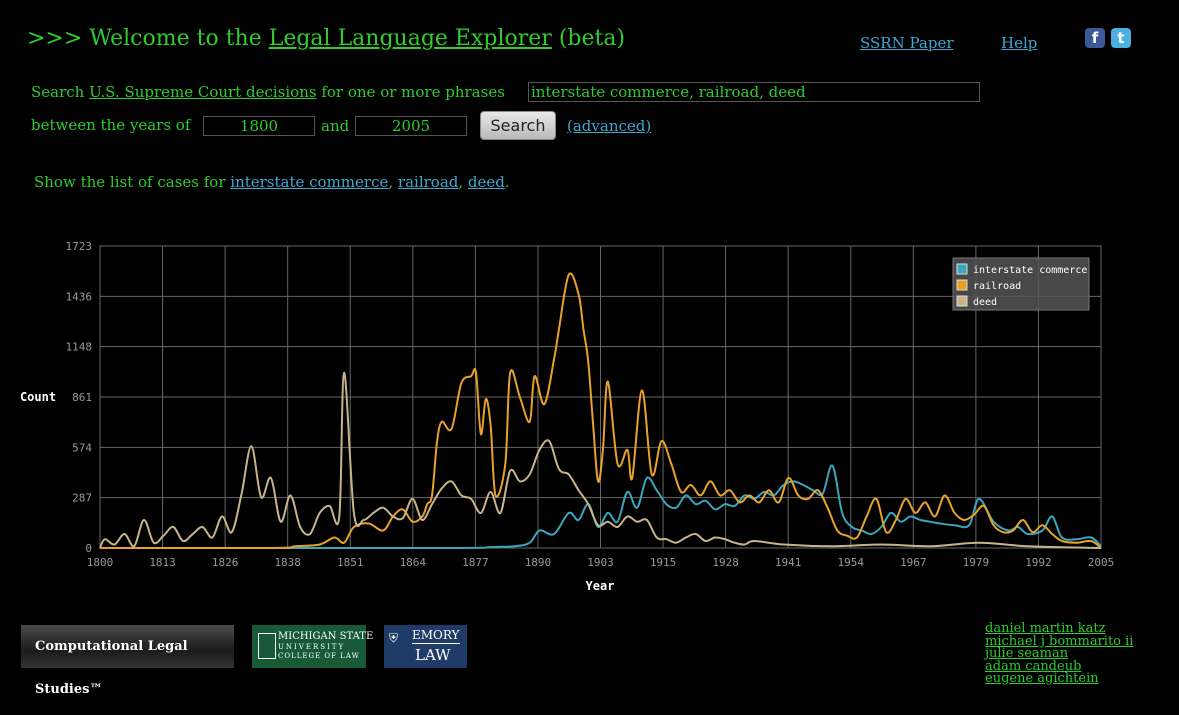 The image size is (1179, 715). I want to click on x-tick-label: 1941, so click(788, 562).